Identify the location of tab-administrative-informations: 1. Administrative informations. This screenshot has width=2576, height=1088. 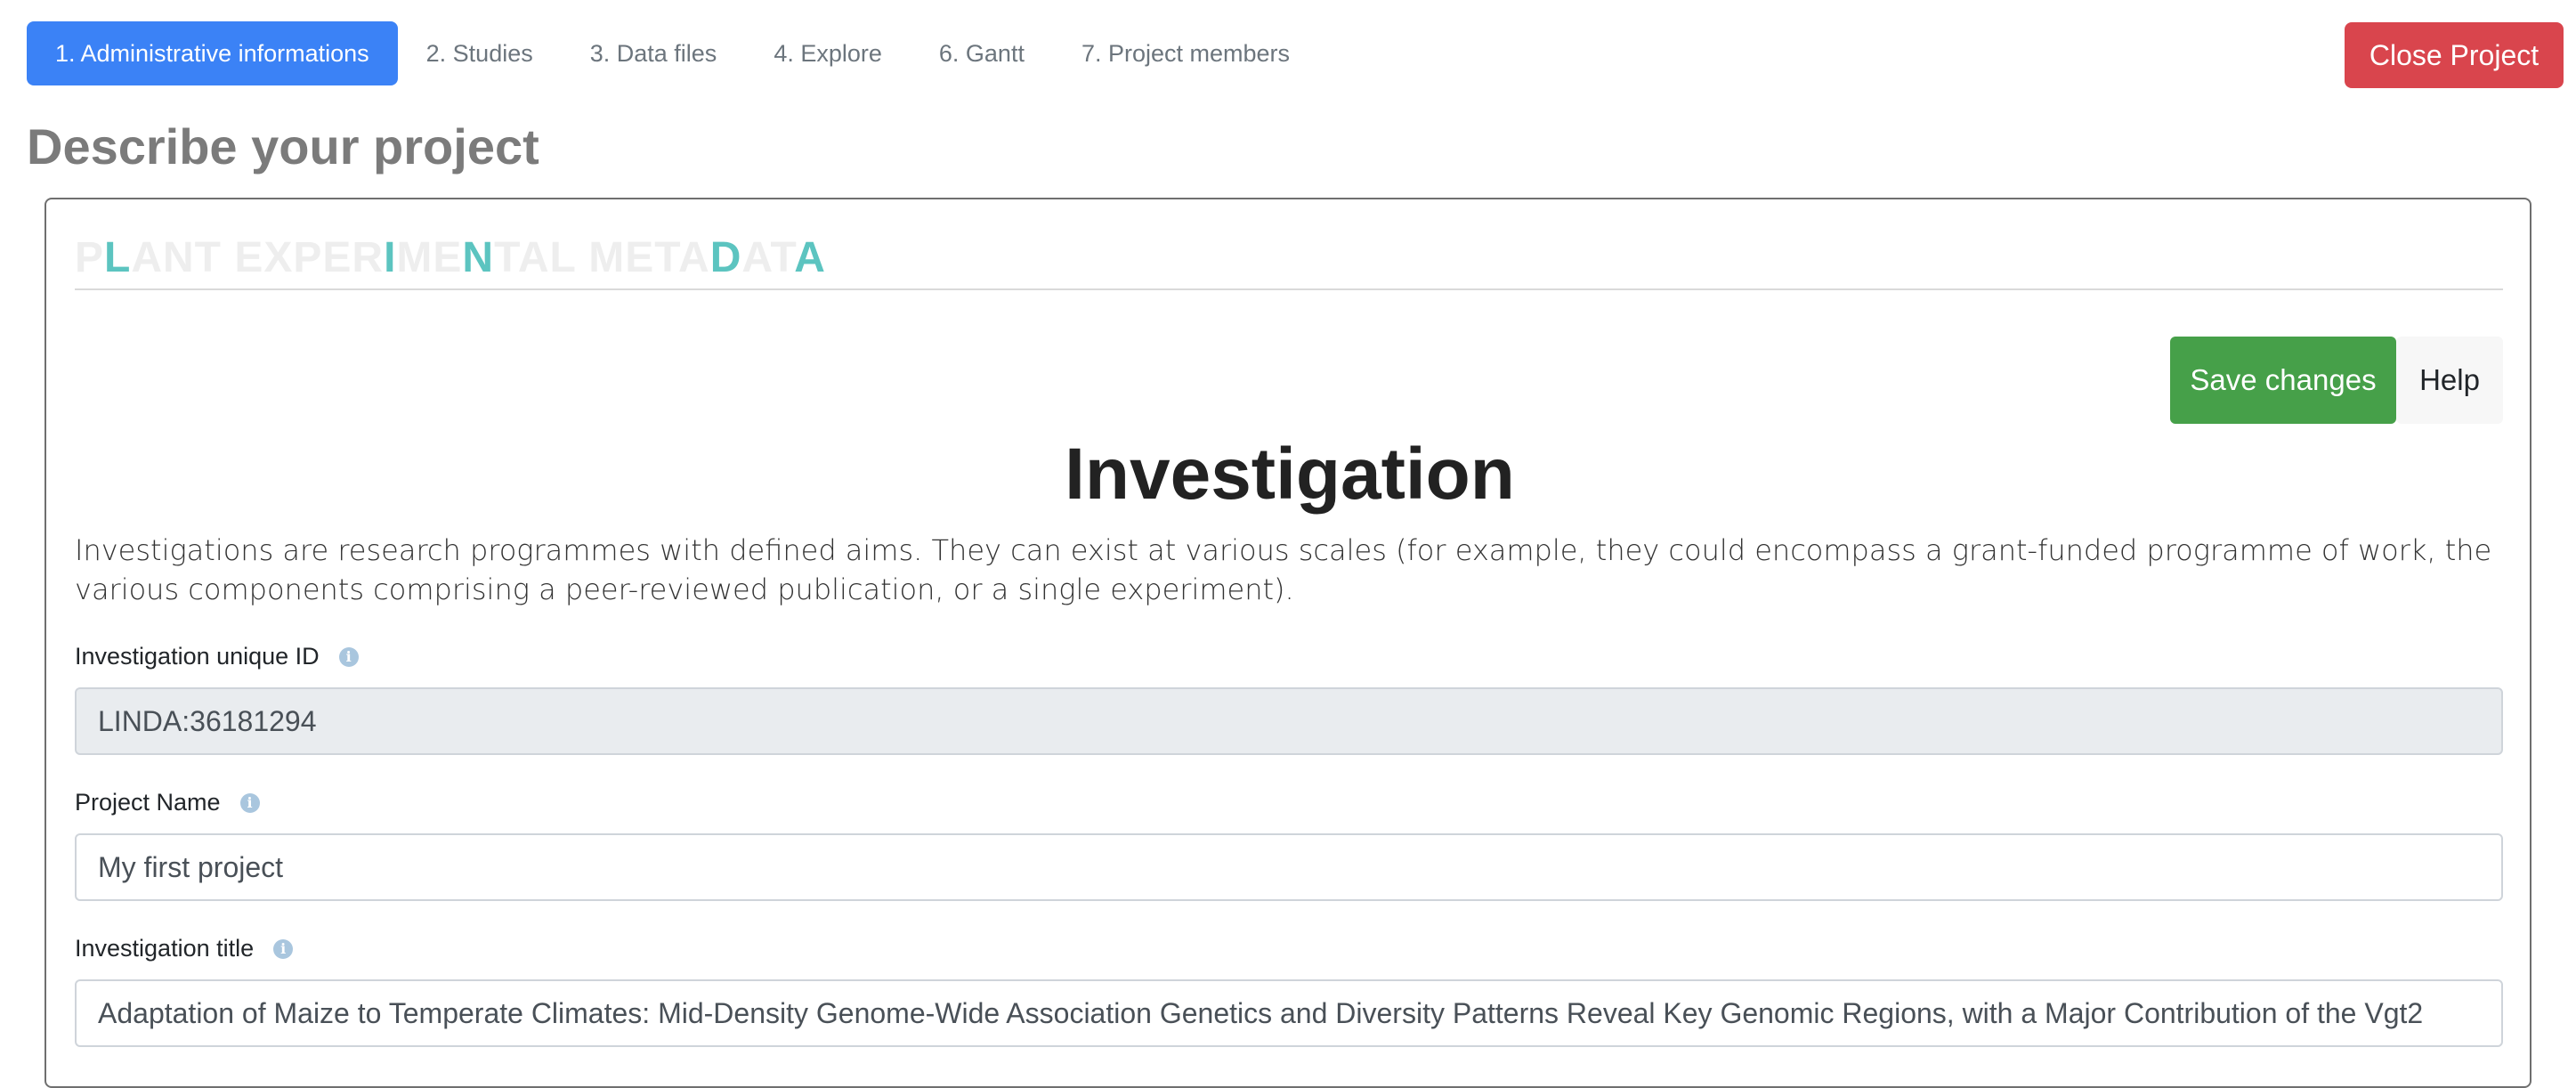
(213, 53).